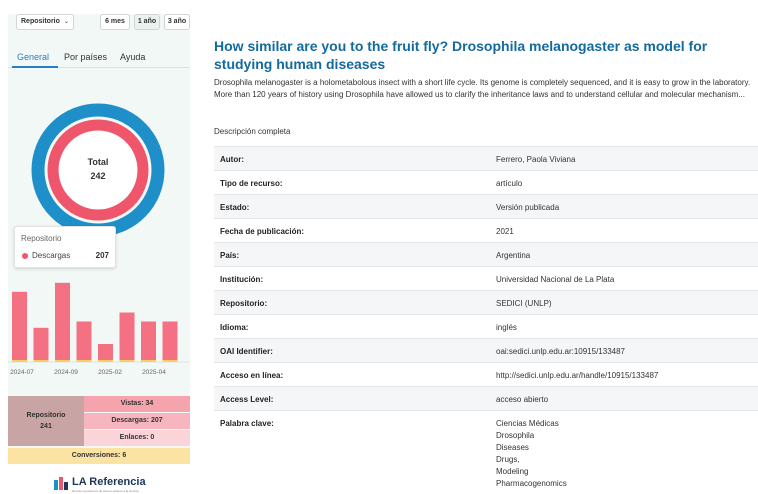 The image size is (758, 494). What do you see at coordinates (35, 67) in the screenshot?
I see `active-tab-indicator` at bounding box center [35, 67].